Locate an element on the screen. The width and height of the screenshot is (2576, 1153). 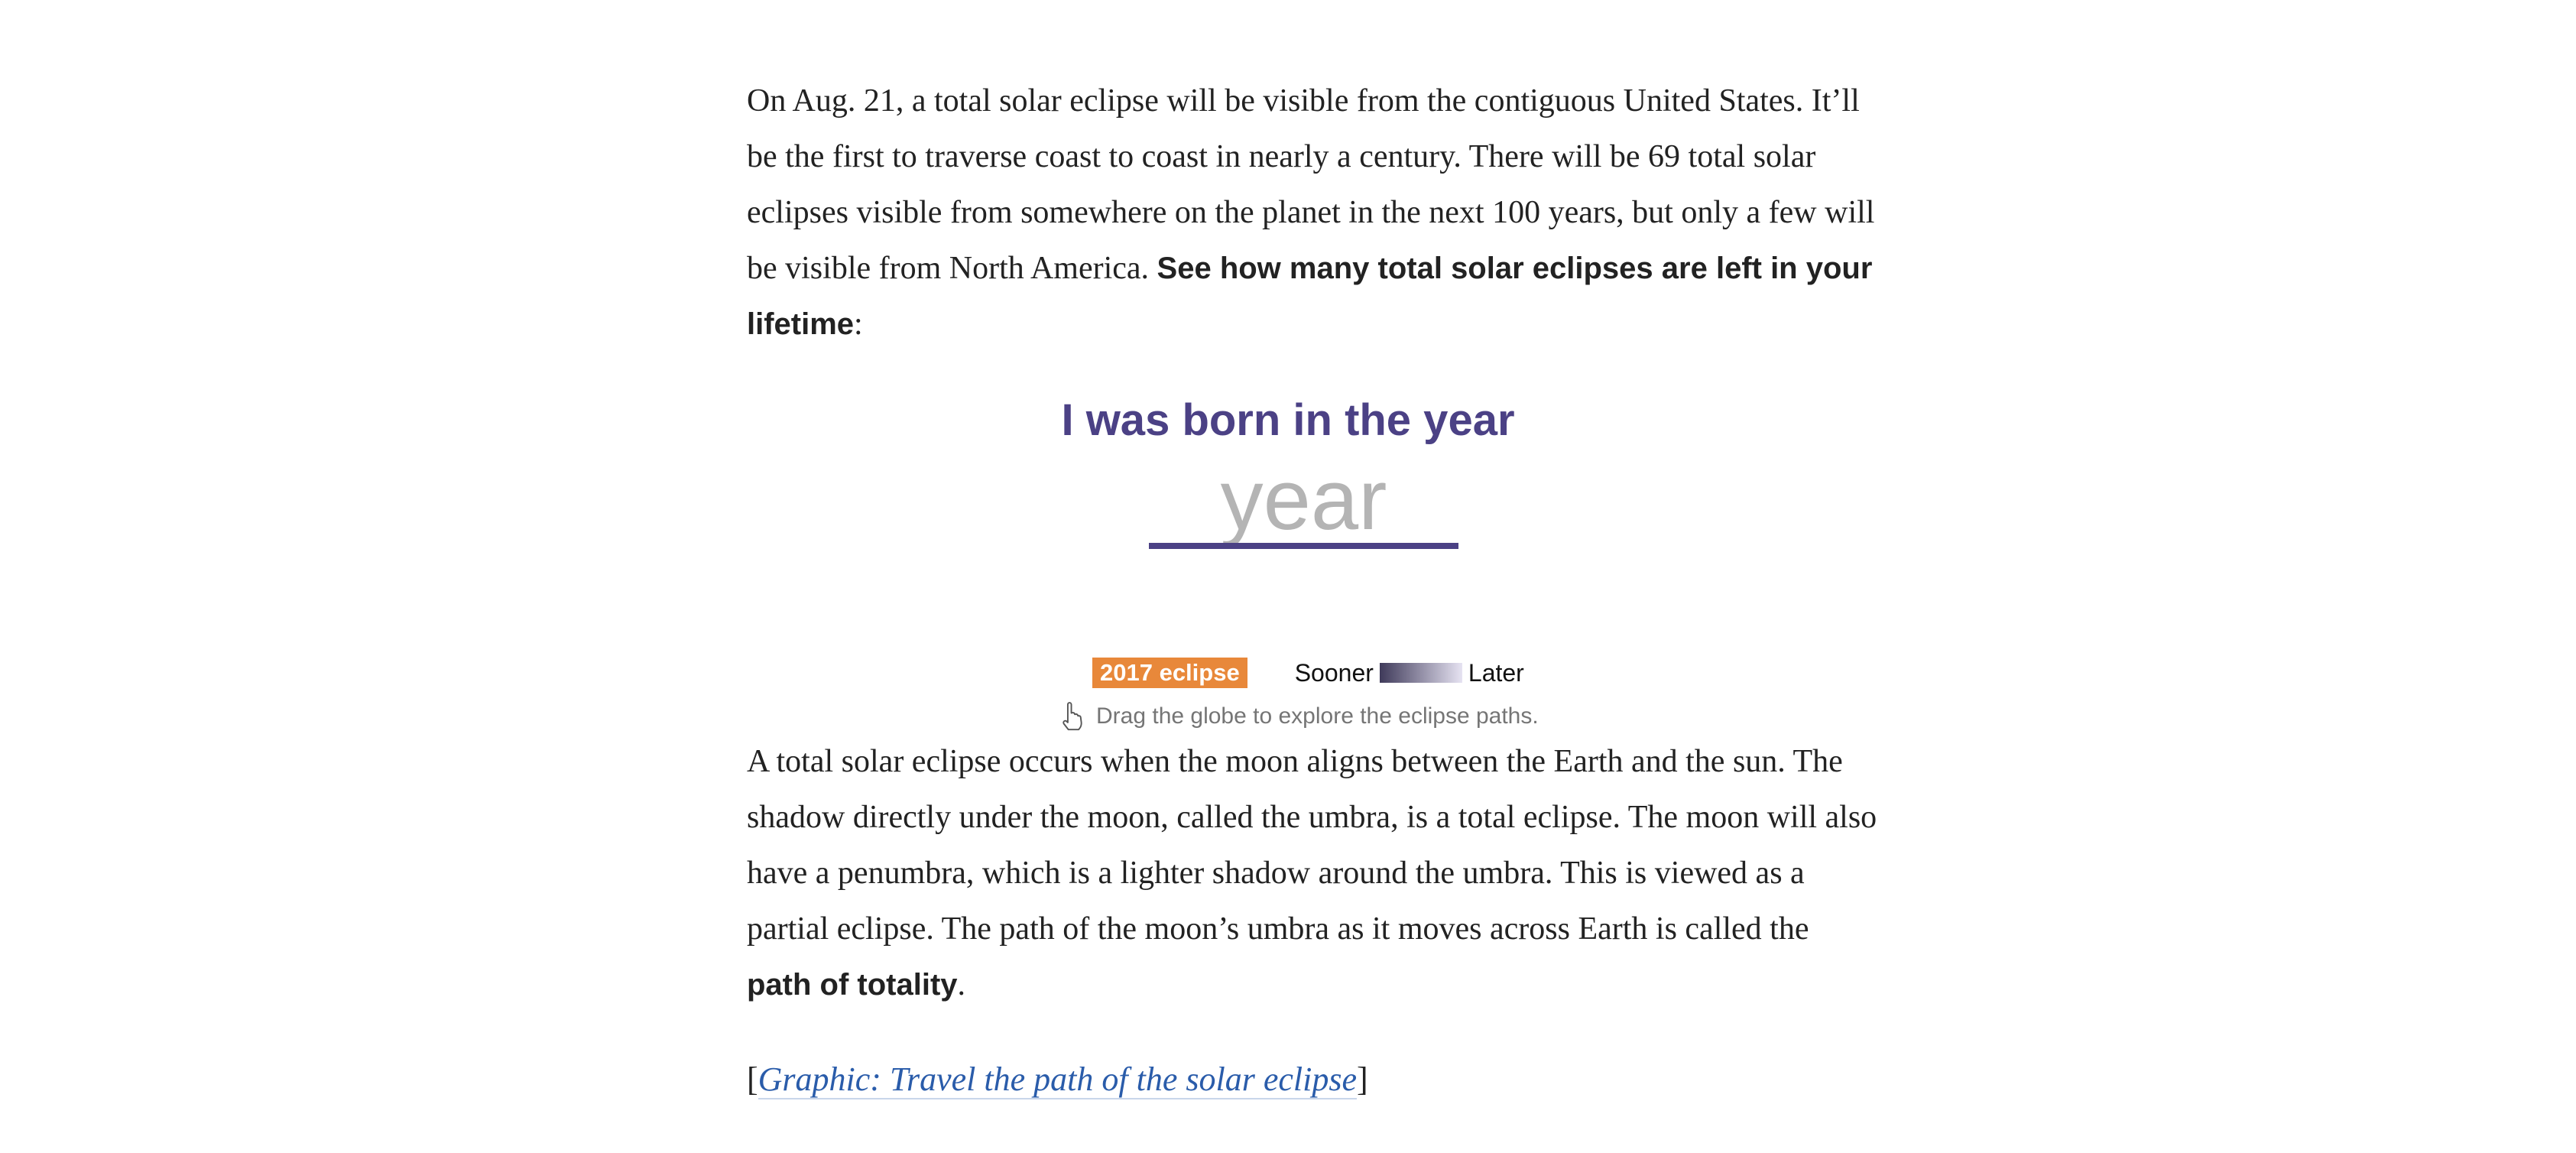
birth-year-heading: I was born in the year is located at coordinates (1288, 420).